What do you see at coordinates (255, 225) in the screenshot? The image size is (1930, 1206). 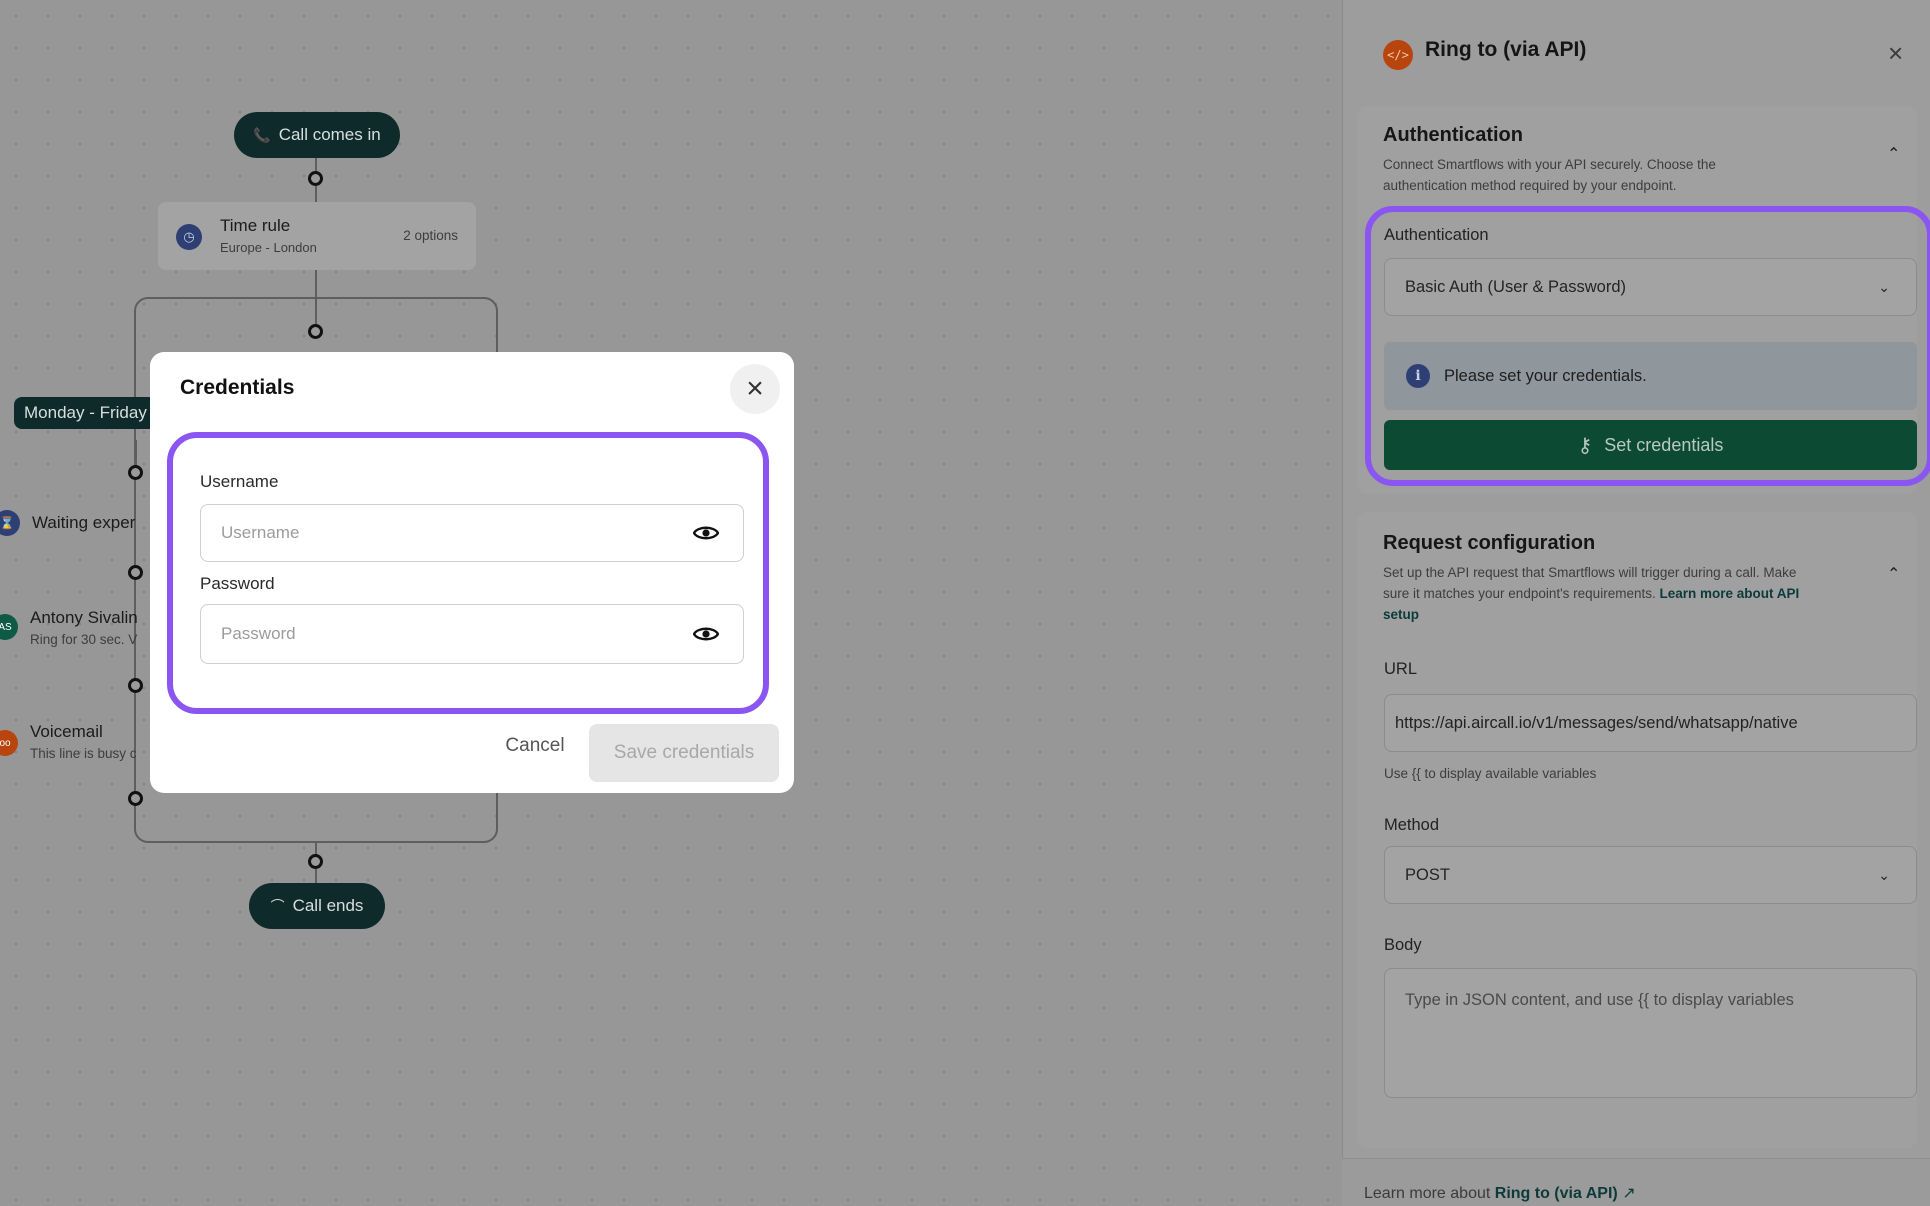 I see `time-rule-title: Time rule` at bounding box center [255, 225].